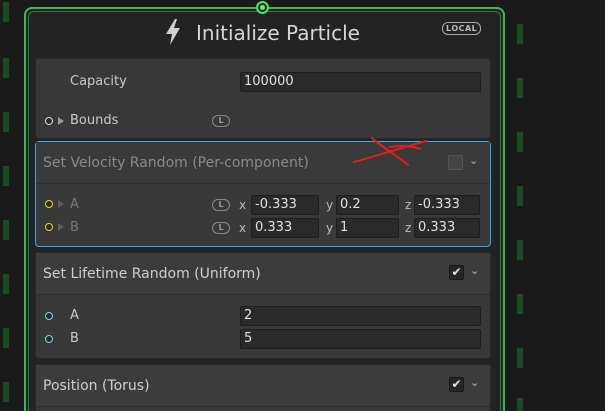  I want to click on node-title: Initialize Particle, so click(278, 33).